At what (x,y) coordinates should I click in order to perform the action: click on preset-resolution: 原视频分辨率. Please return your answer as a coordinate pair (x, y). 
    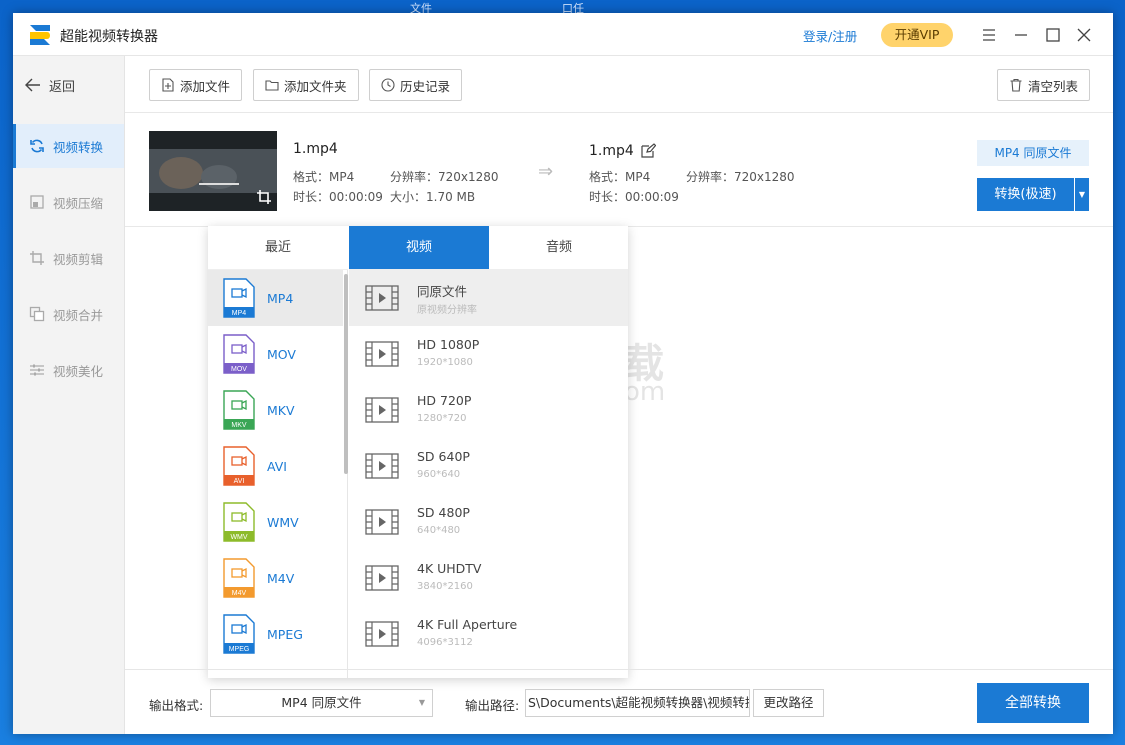
    Looking at the image, I should click on (447, 310).